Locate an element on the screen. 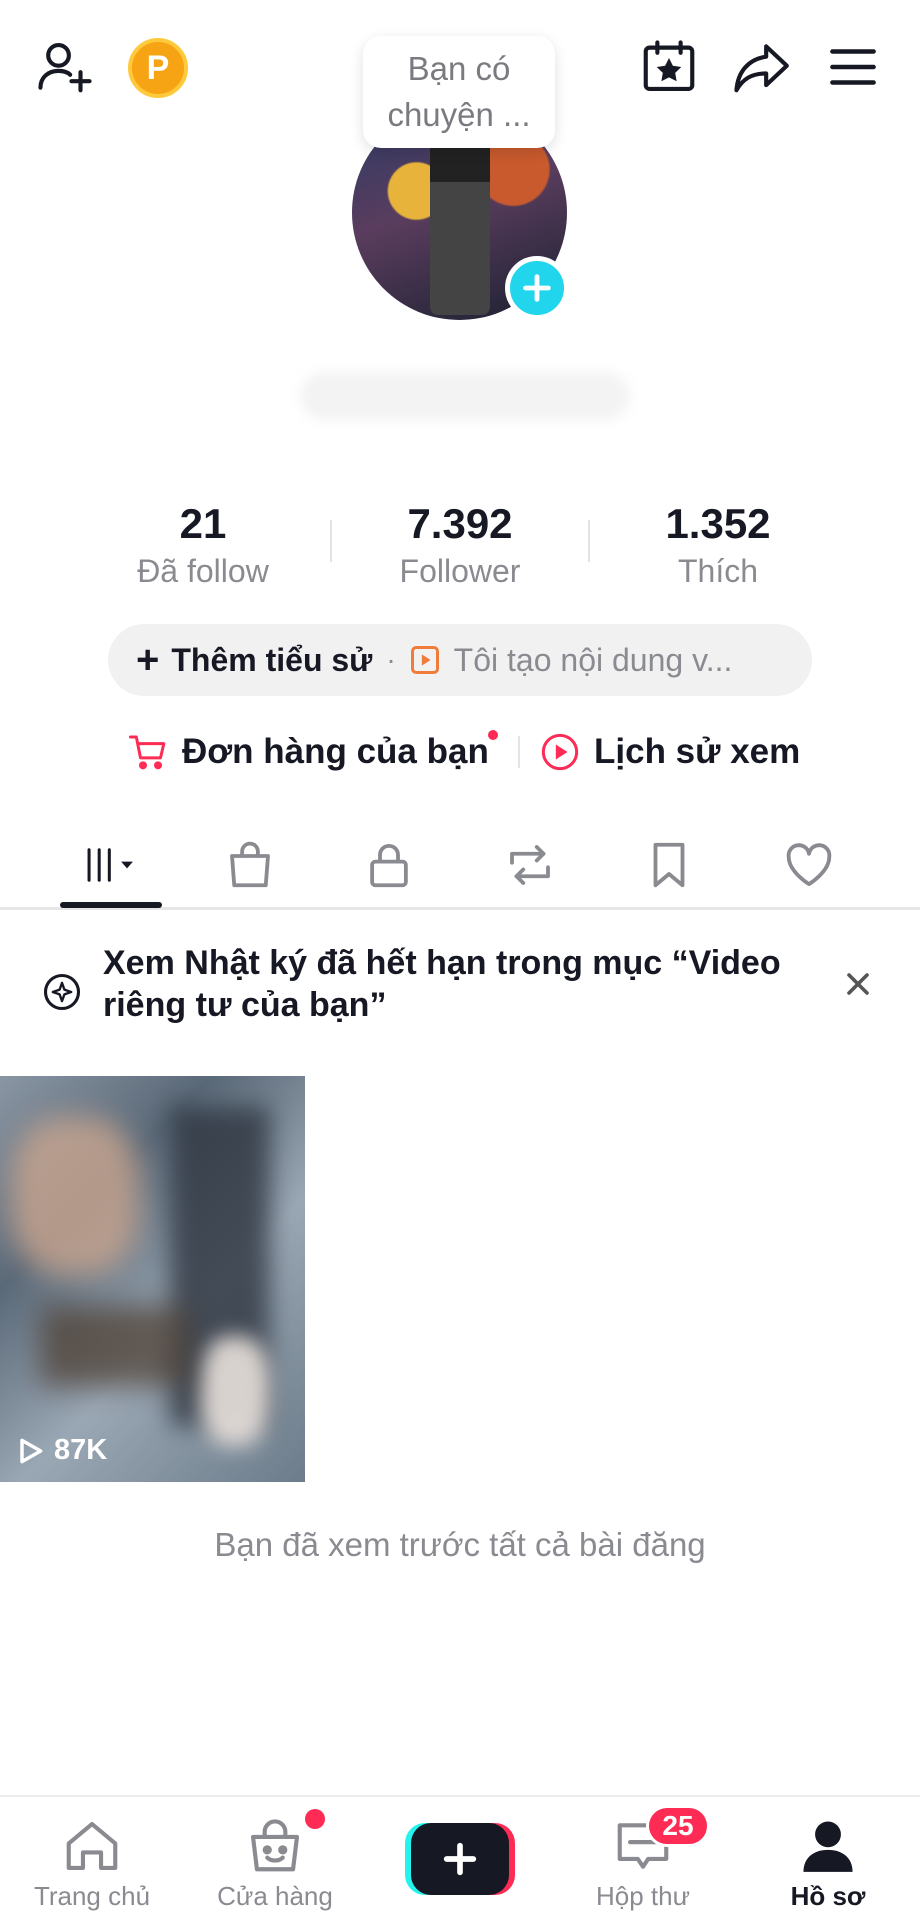 The image size is (920, 1920). stat-likes: 1.352 Thích is located at coordinates (718, 545).